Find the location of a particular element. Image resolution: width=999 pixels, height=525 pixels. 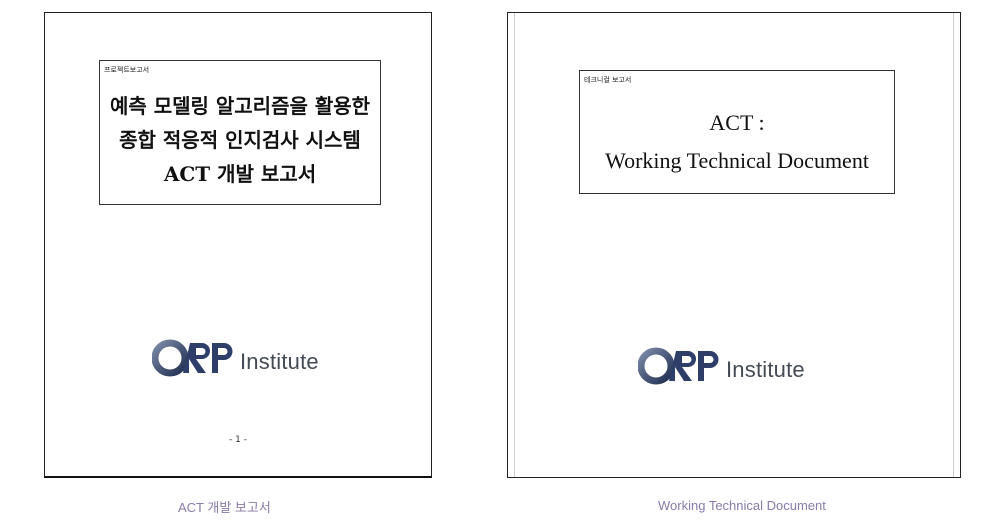

title-line: ACT : is located at coordinates (737, 122).